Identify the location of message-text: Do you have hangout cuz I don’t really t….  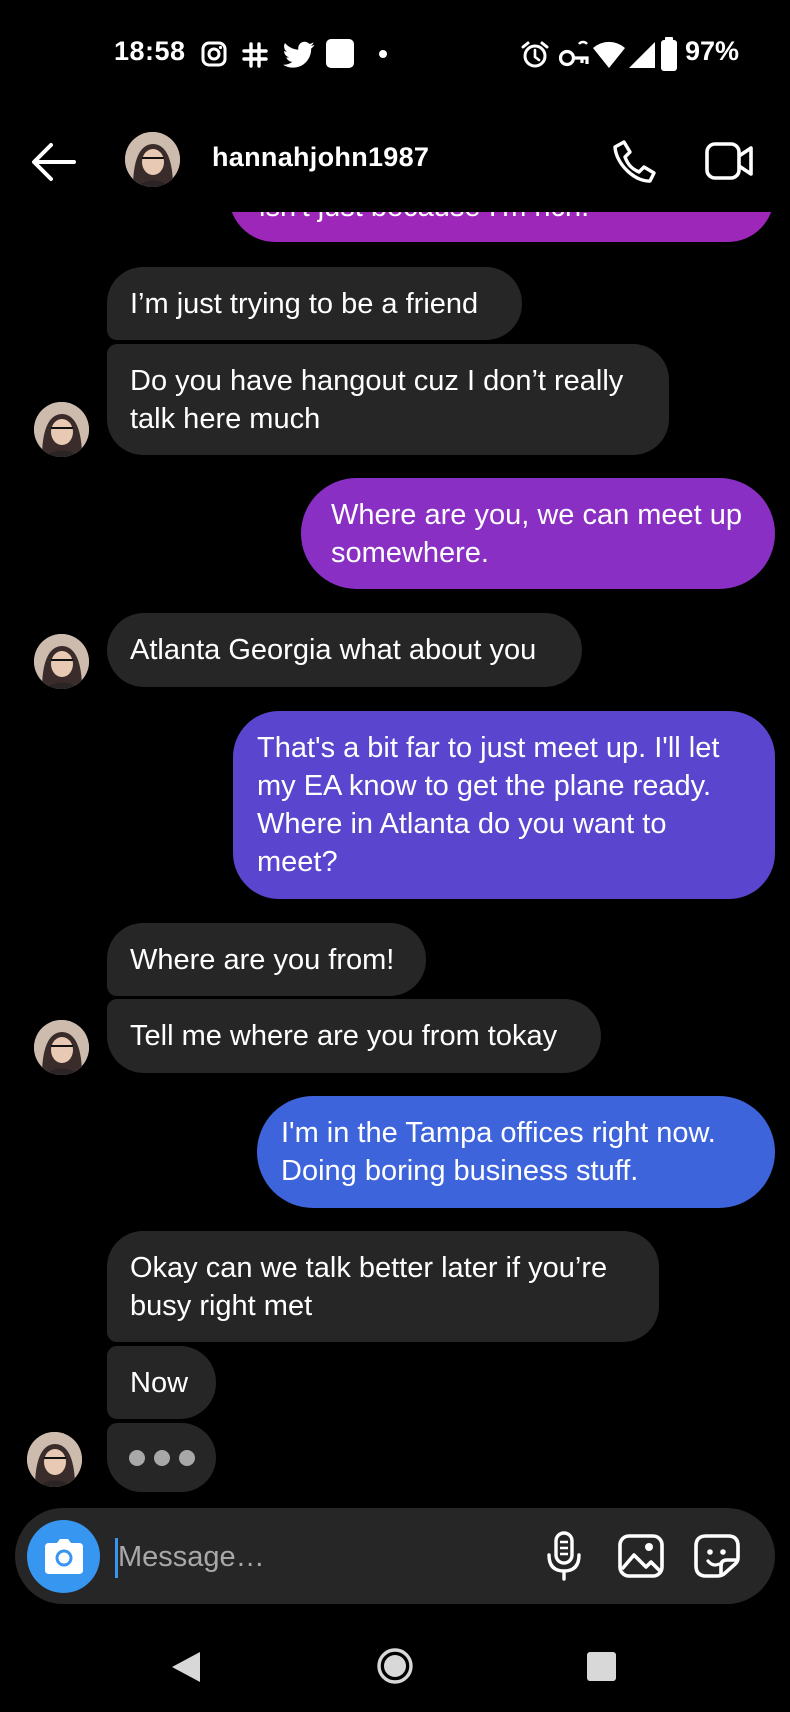
(377, 399).